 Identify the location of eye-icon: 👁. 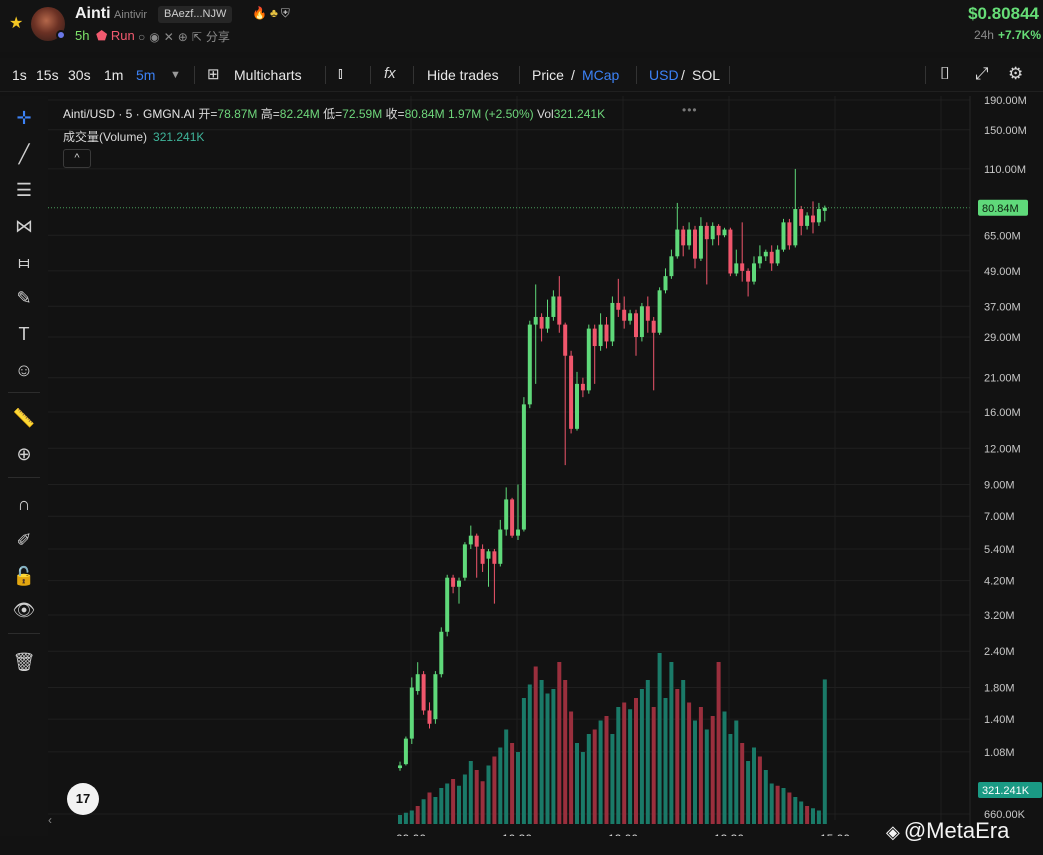
(24, 610).